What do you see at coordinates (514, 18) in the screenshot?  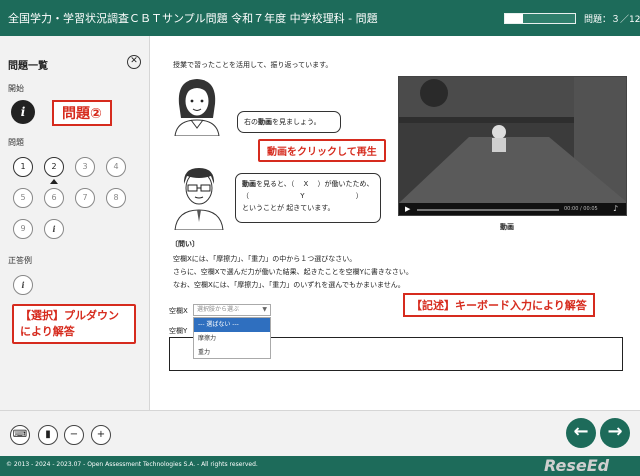 I see `progress-fill` at bounding box center [514, 18].